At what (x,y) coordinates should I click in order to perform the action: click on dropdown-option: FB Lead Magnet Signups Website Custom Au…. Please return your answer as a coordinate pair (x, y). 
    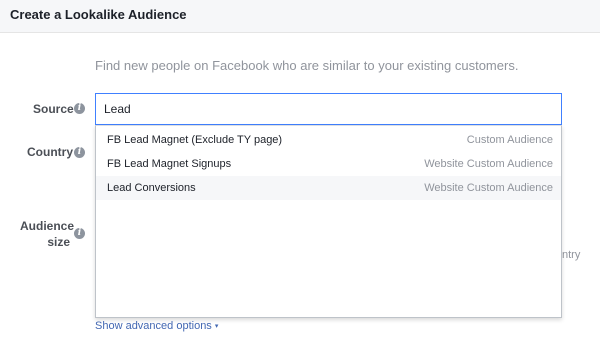
    Looking at the image, I should click on (328, 164).